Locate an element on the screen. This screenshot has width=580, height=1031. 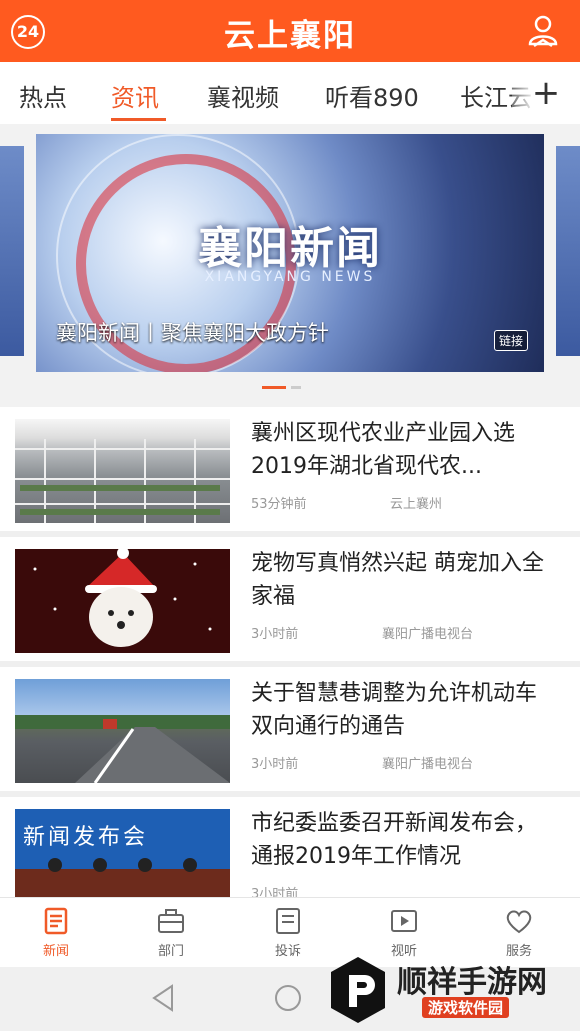
nav-complaint: 投诉 is located at coordinates (288, 932).